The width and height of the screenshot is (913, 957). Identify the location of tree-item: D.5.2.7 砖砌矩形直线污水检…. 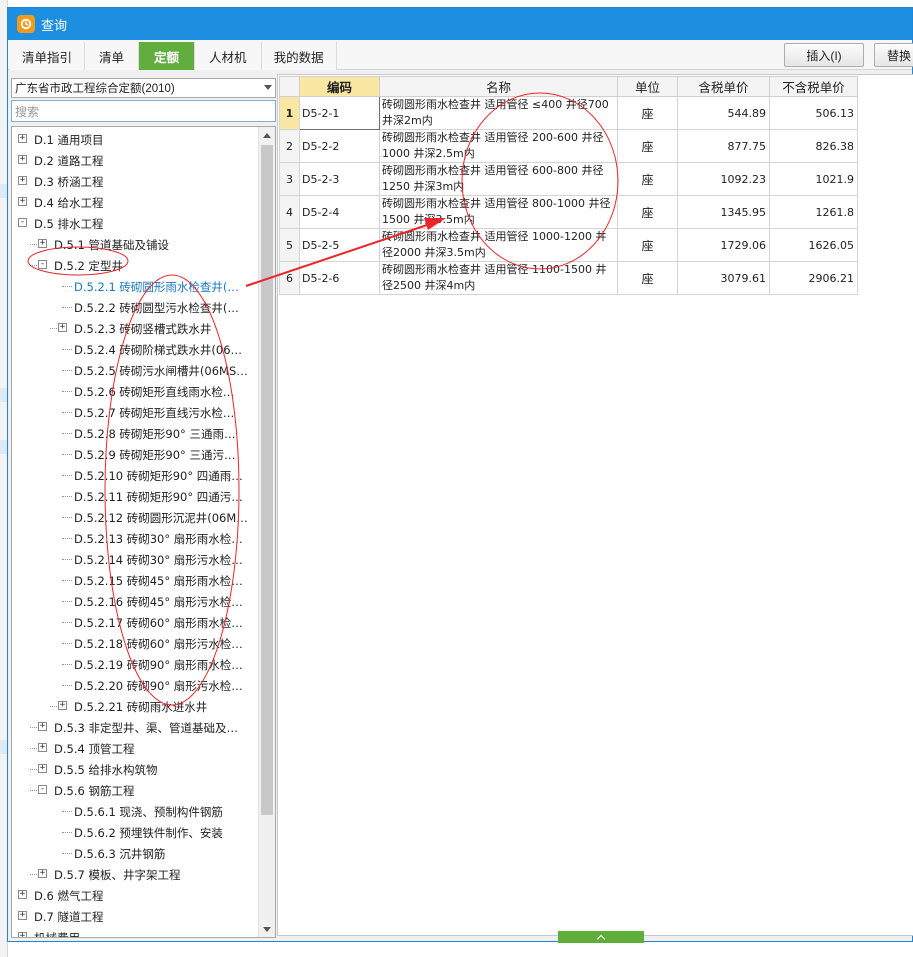
(134, 412).